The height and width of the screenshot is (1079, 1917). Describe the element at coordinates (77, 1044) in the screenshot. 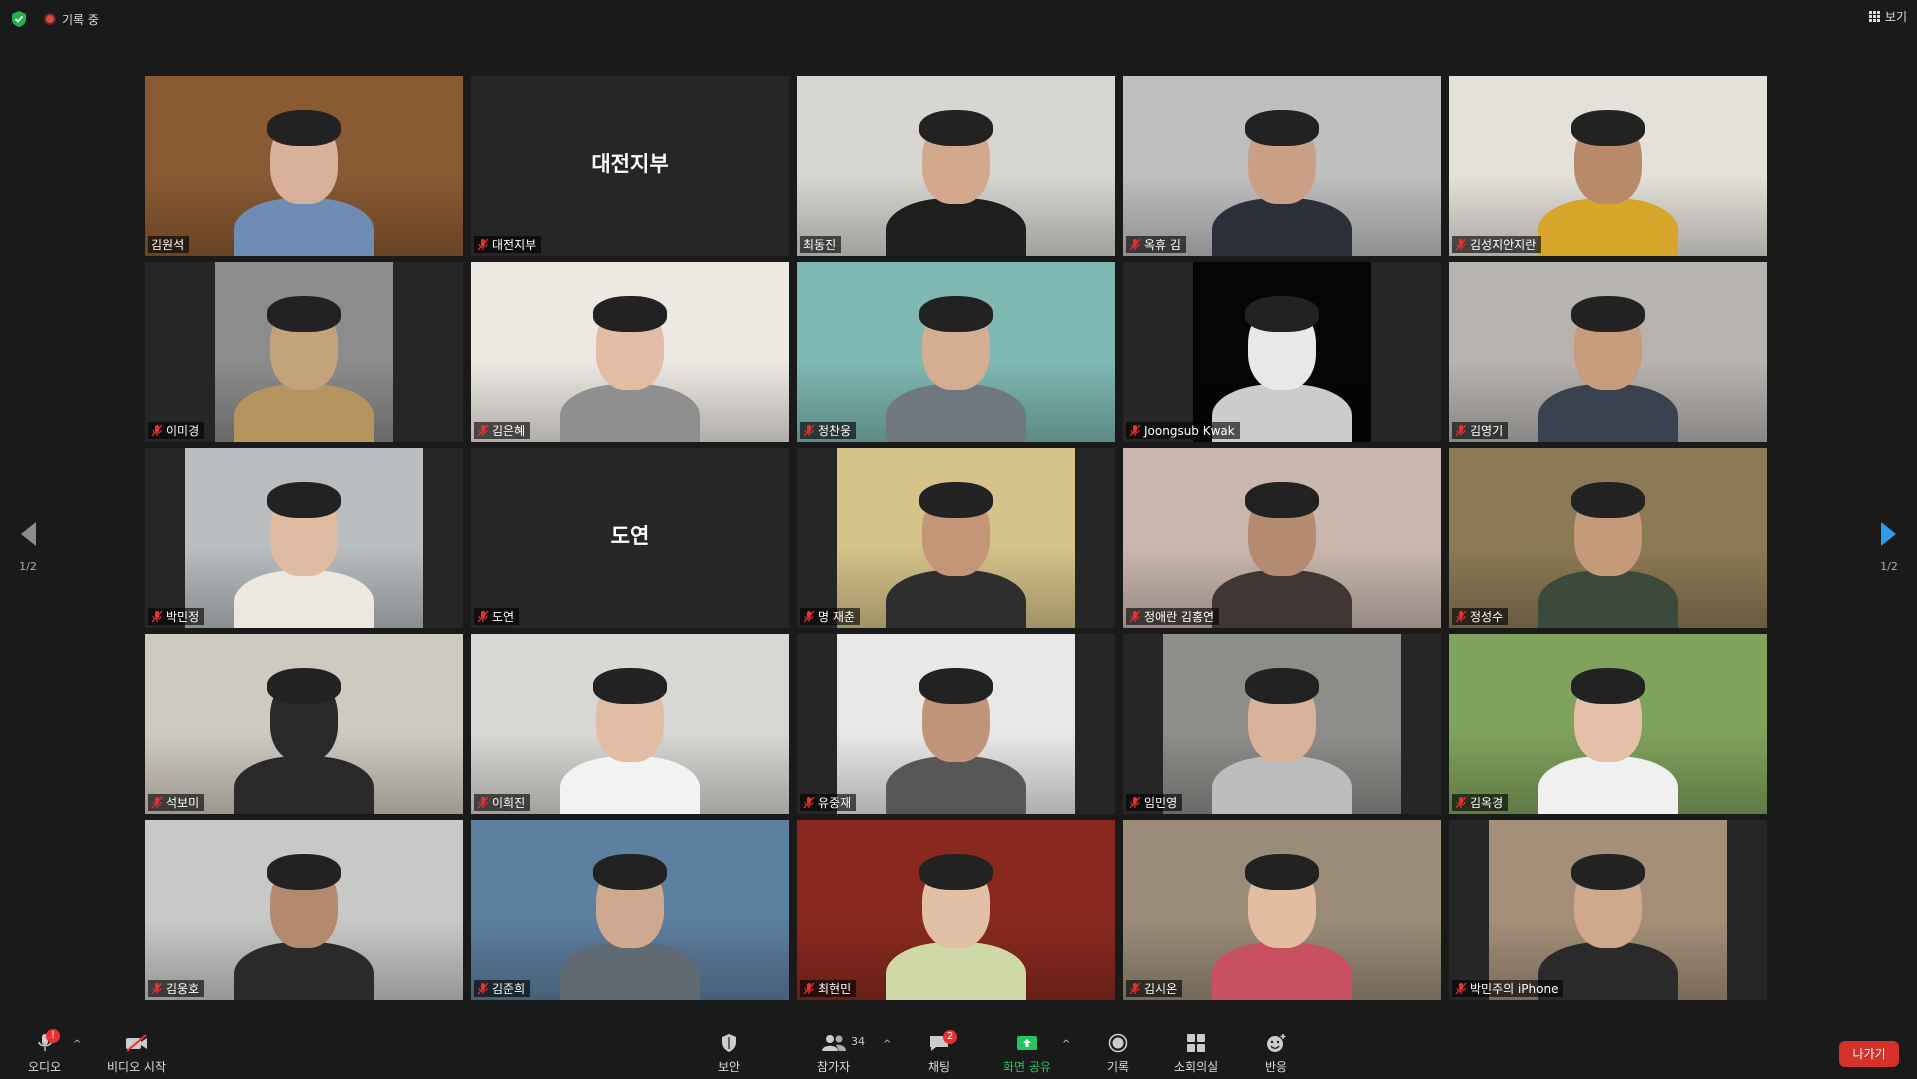

I see `audio-options-caret: ^` at that location.